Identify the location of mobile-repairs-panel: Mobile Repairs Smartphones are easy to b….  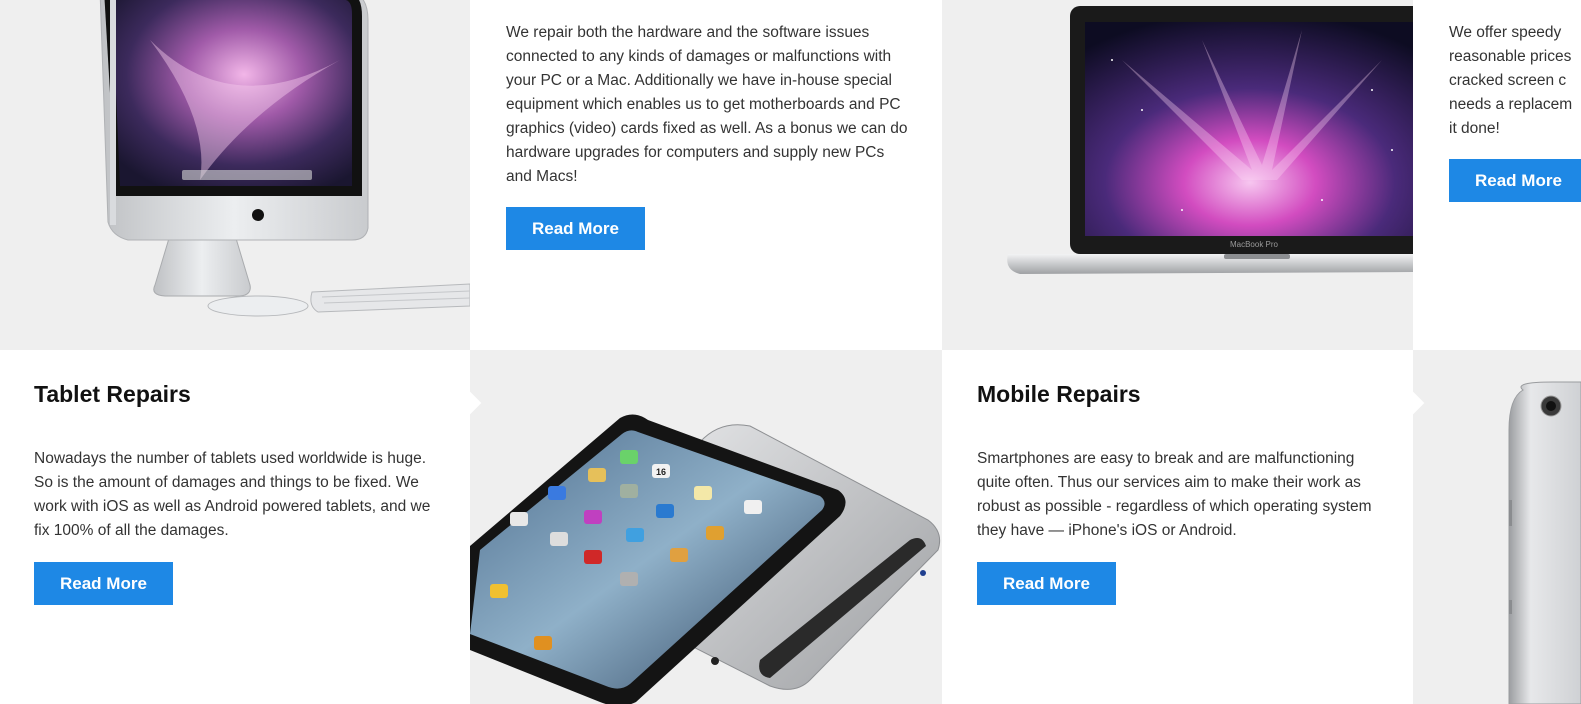
(1177, 527).